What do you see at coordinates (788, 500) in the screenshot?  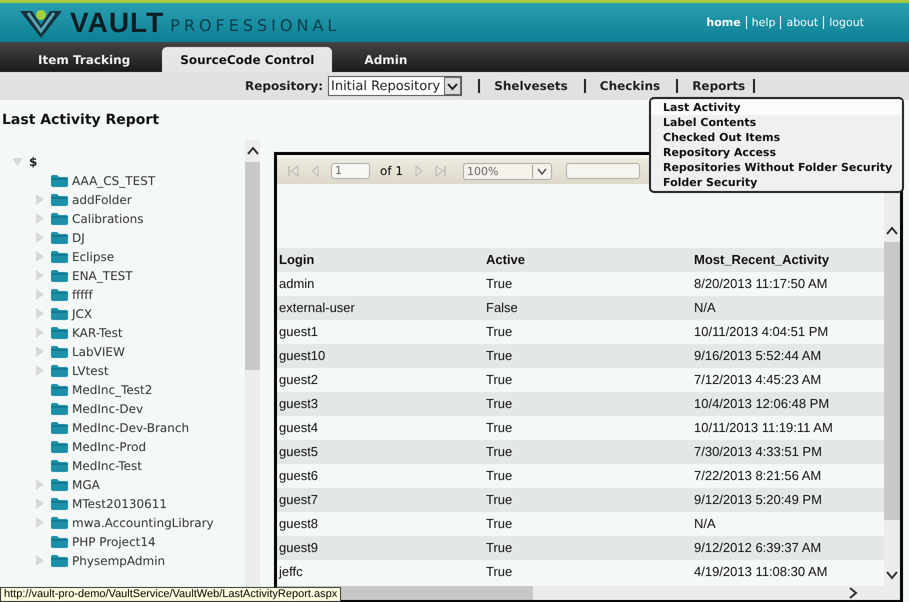 I see `table-cell: 9/12/2013 5:20:49 PM` at bounding box center [788, 500].